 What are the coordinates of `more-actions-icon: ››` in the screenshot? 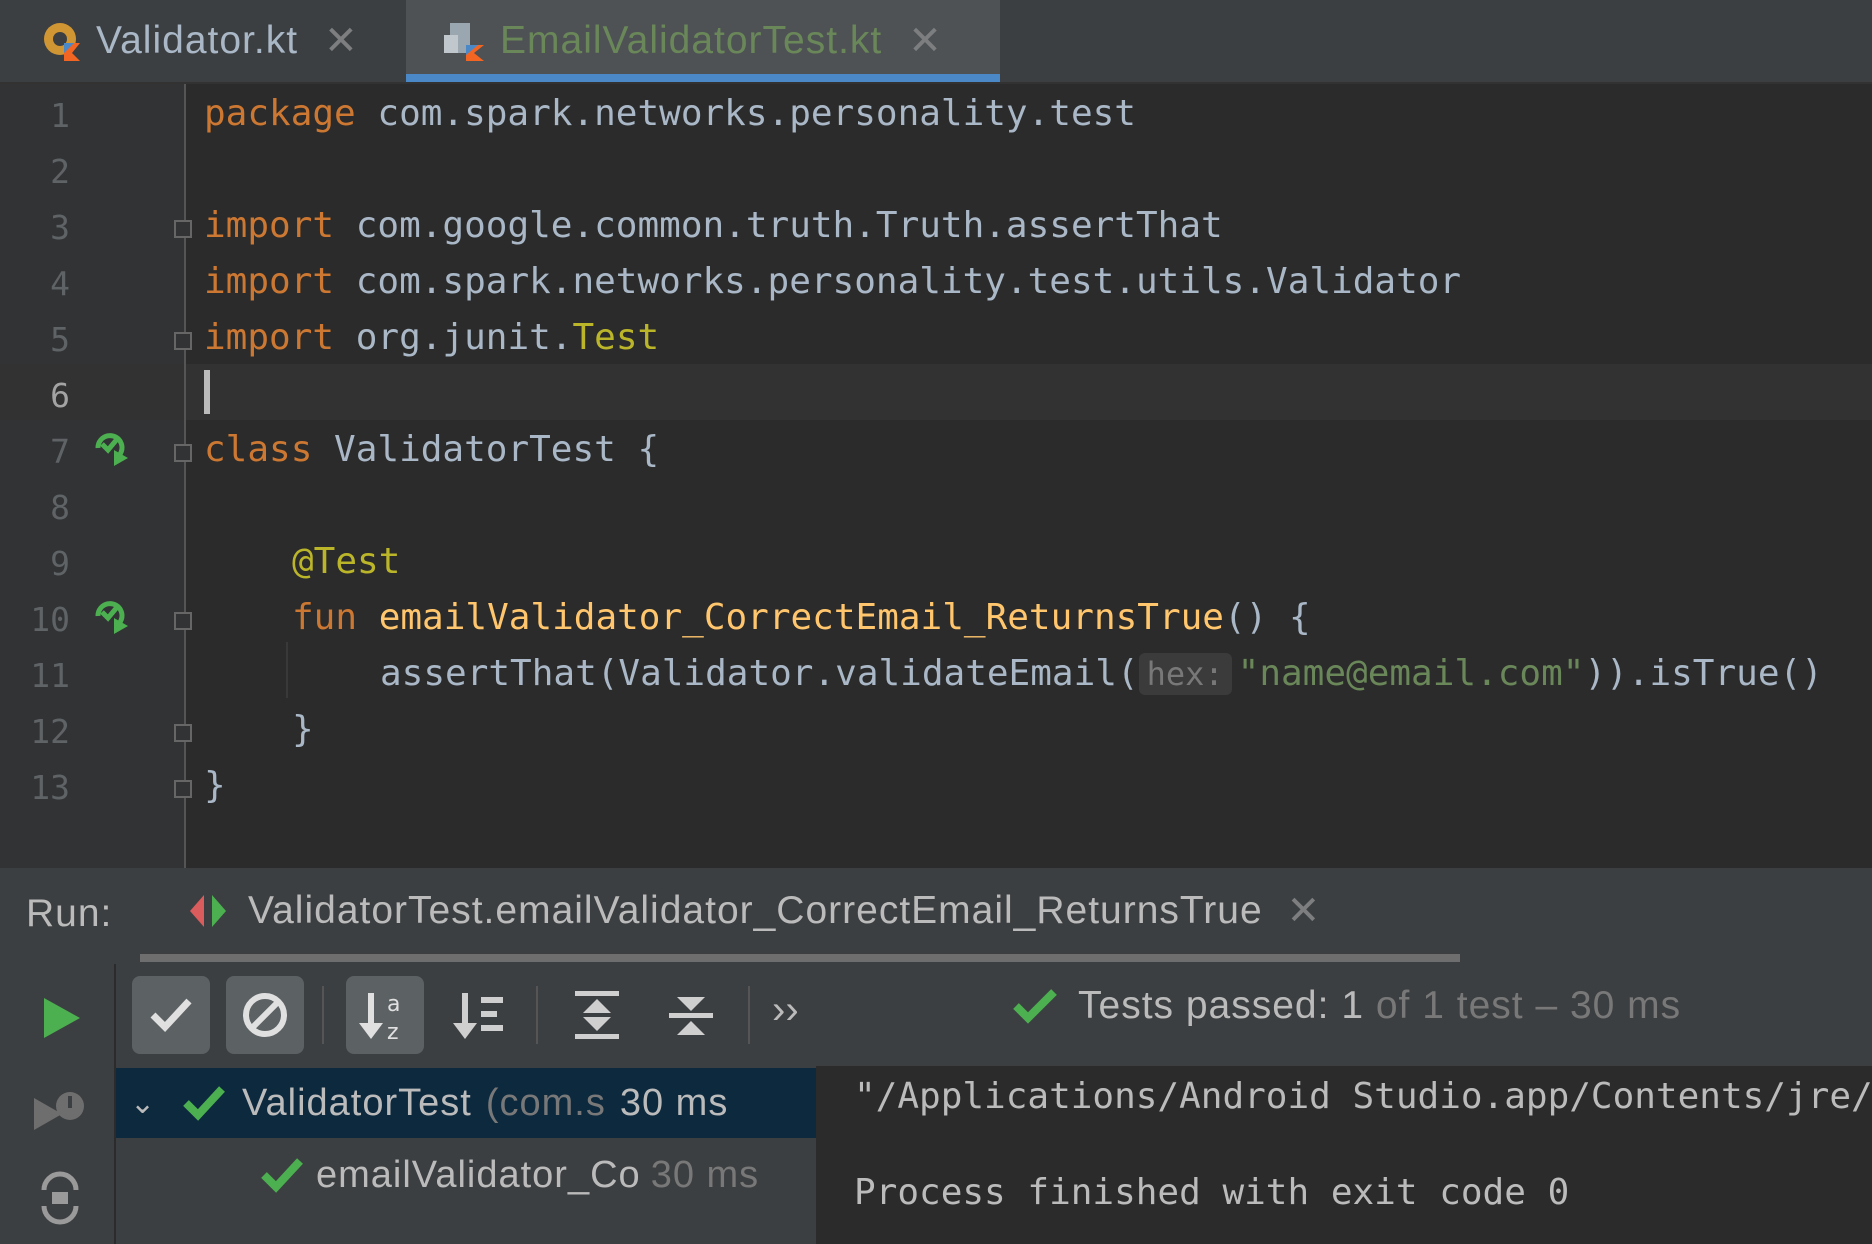 It's located at (785, 1010).